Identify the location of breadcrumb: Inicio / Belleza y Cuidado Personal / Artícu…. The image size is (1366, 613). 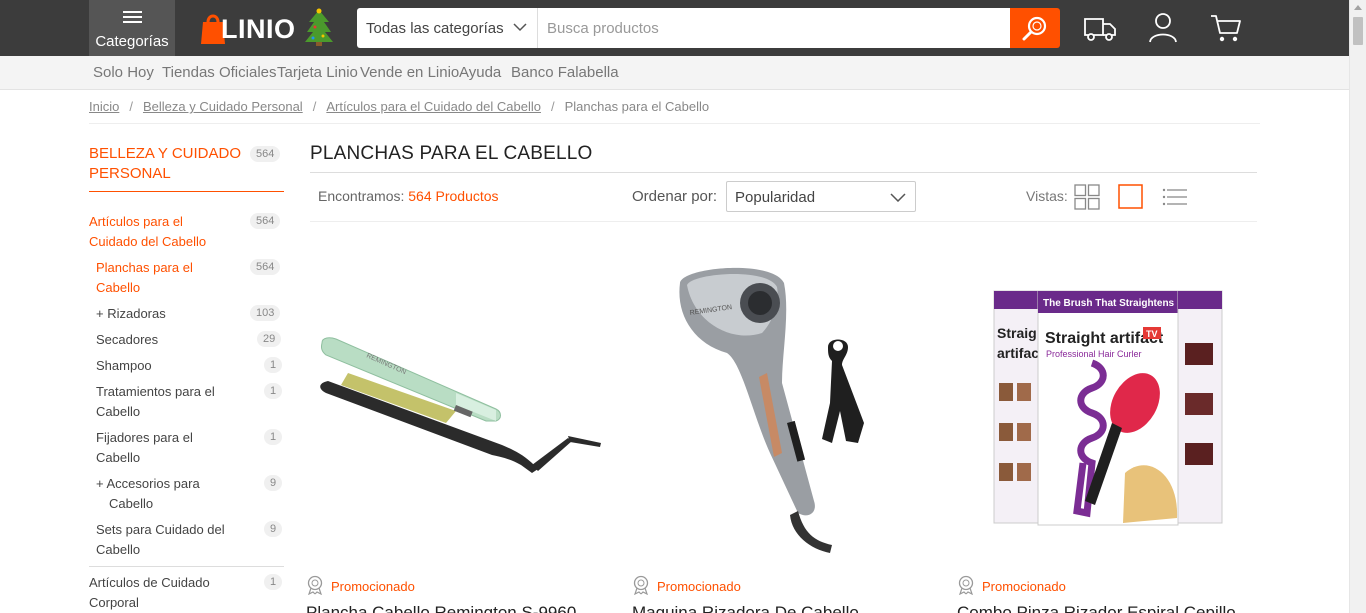
(399, 106).